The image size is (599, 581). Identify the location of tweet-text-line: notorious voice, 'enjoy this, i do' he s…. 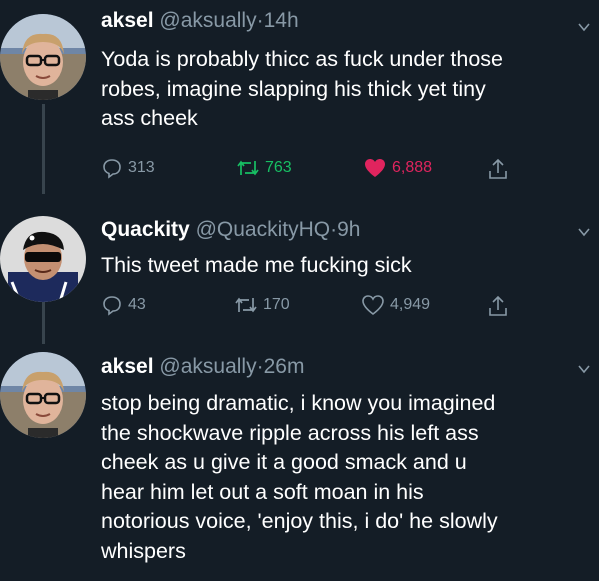
(299, 521).